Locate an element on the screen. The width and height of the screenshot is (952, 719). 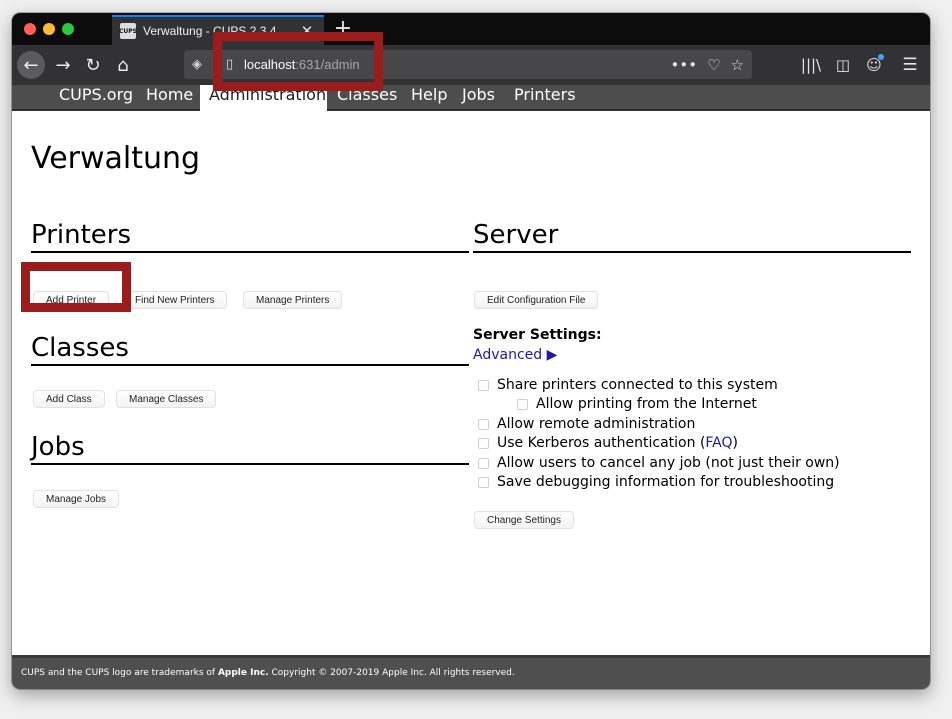
advanced-toggle-link: Advanced ▶ is located at coordinates (515, 355).